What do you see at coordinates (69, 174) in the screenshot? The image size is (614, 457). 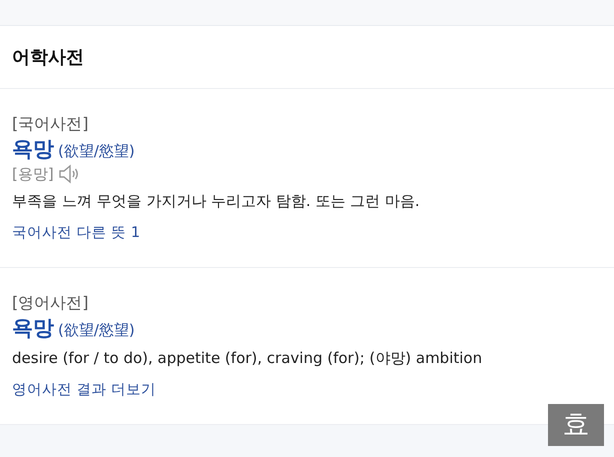 I see `speaker-icon` at bounding box center [69, 174].